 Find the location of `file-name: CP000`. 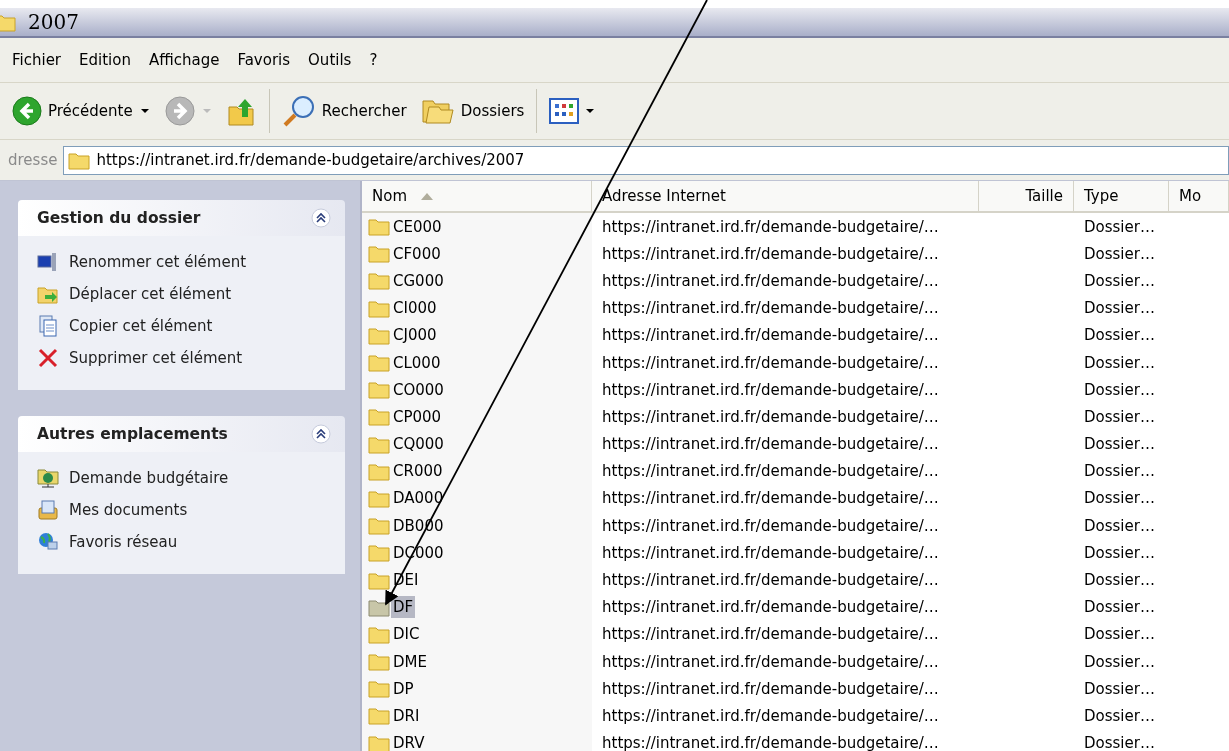

file-name: CP000 is located at coordinates (417, 416).